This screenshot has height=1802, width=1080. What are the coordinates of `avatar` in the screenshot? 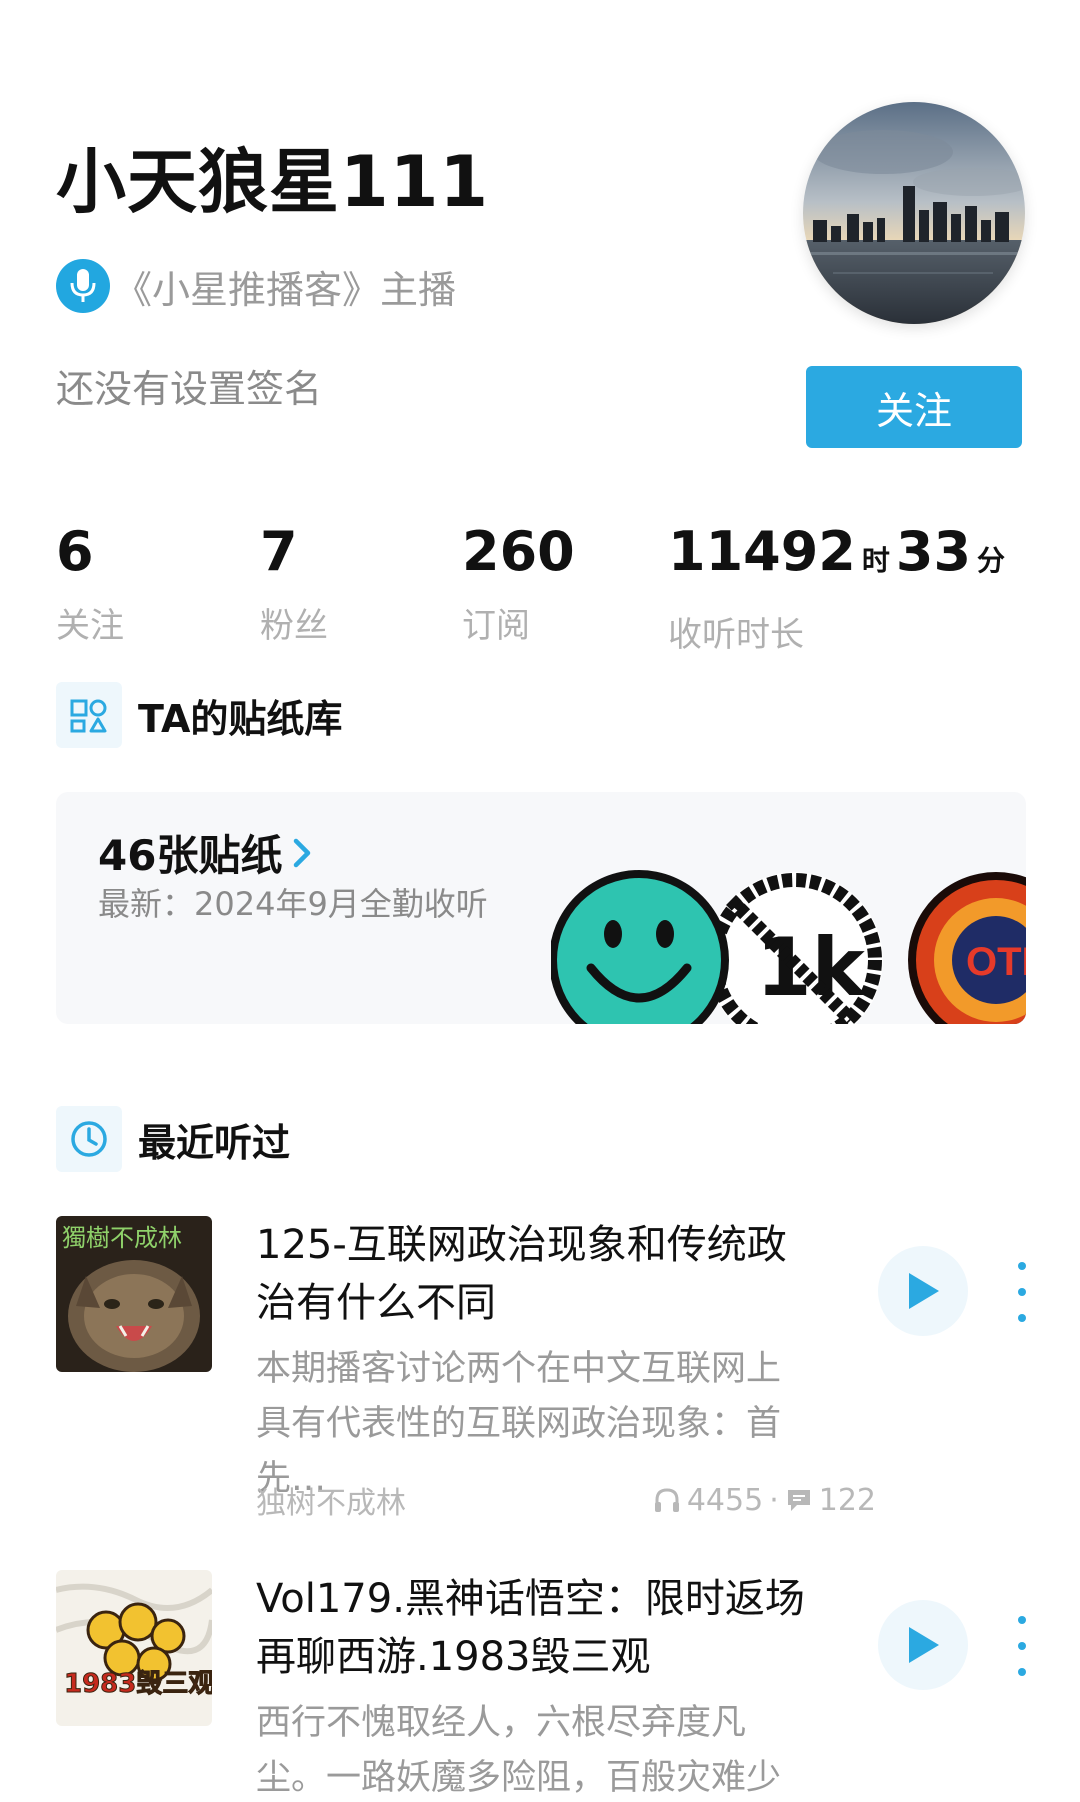 It's located at (914, 213).